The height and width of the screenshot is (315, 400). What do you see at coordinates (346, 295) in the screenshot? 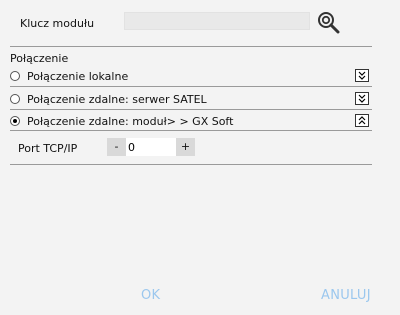
I see `cancel-button: ANULUJ` at bounding box center [346, 295].